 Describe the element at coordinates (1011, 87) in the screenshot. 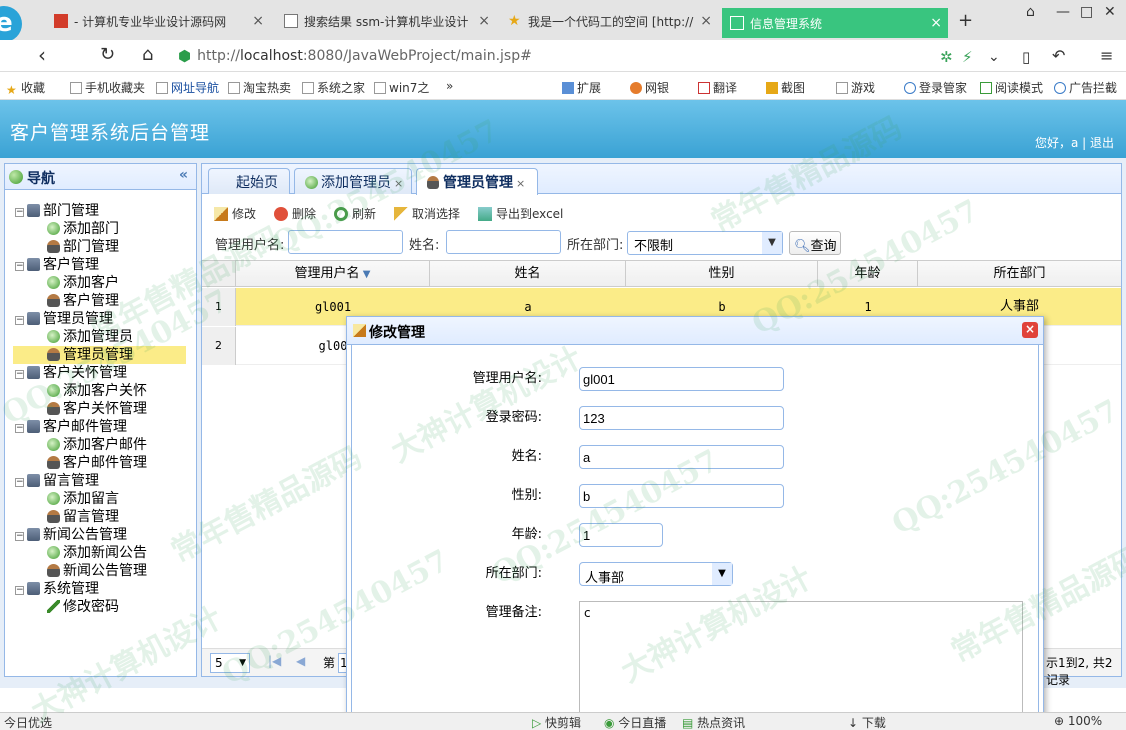

I see `reading-mode-button: 阅读模式` at that location.